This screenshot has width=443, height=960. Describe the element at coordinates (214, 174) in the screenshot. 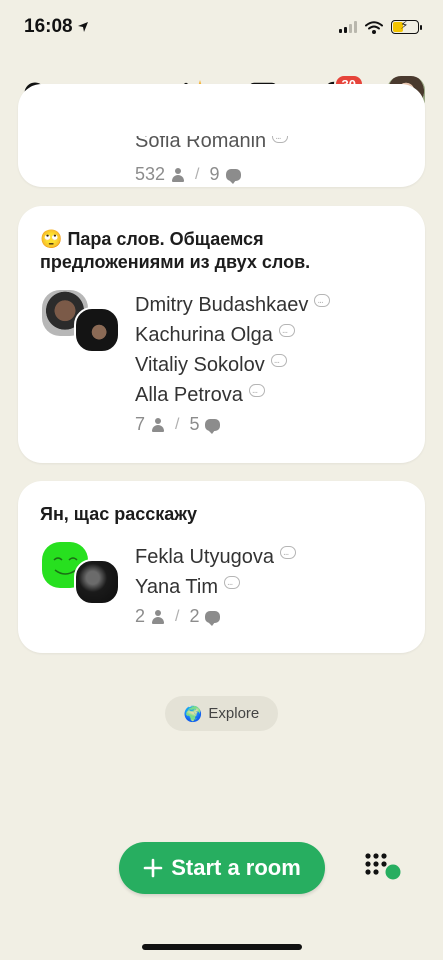

I see `speaker-count: 9` at that location.